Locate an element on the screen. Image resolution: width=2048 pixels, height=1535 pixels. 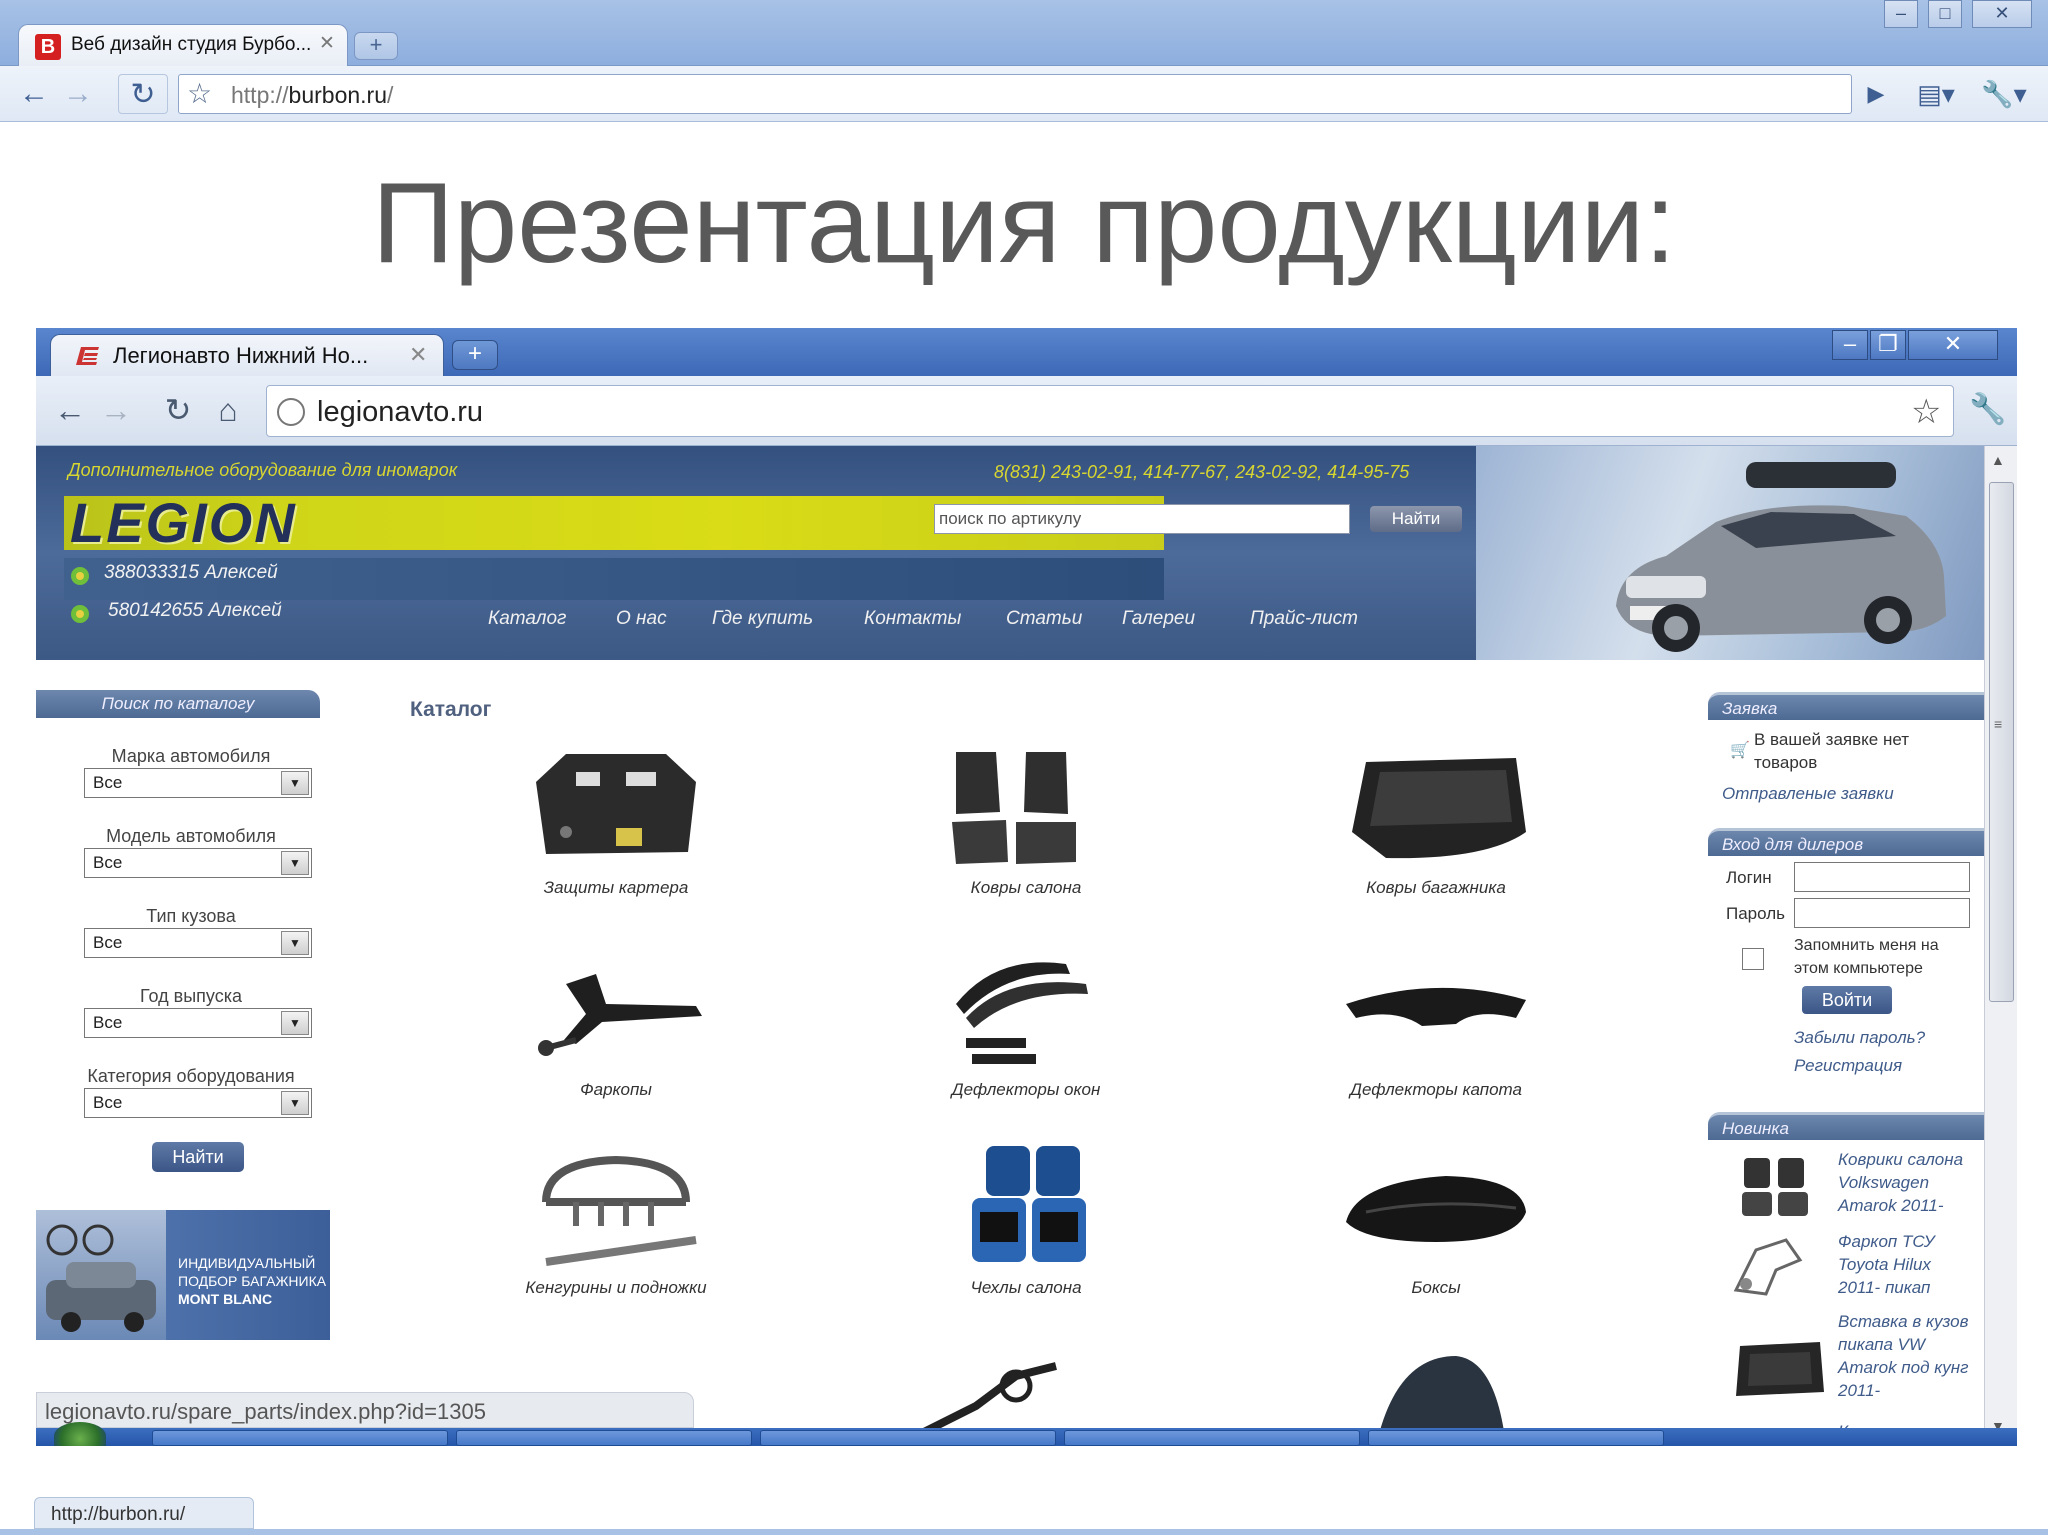
cart-icon: 🛒 is located at coordinates (1740, 750).